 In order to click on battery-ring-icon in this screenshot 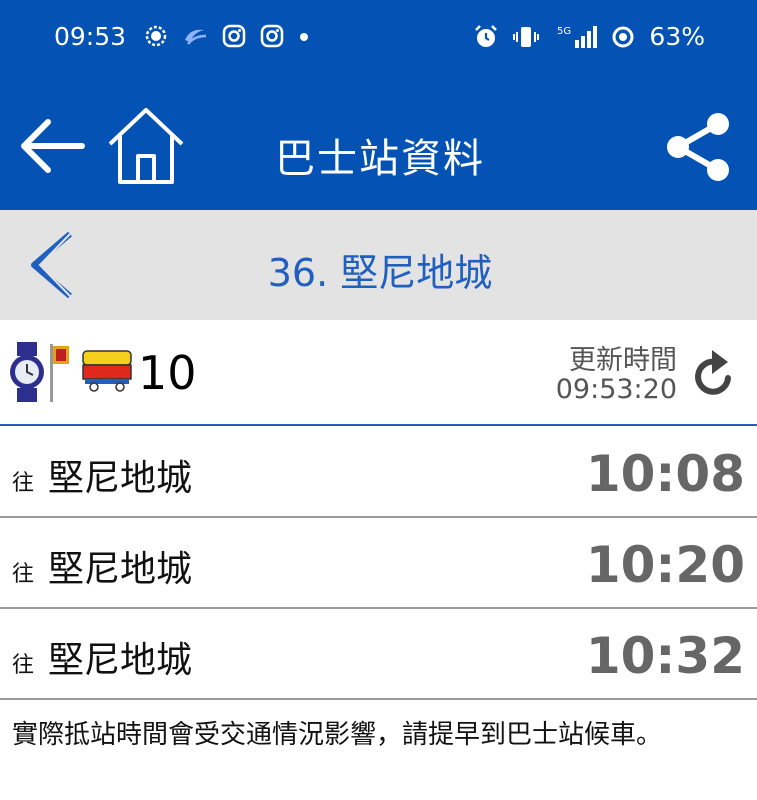, I will do `click(623, 36)`.